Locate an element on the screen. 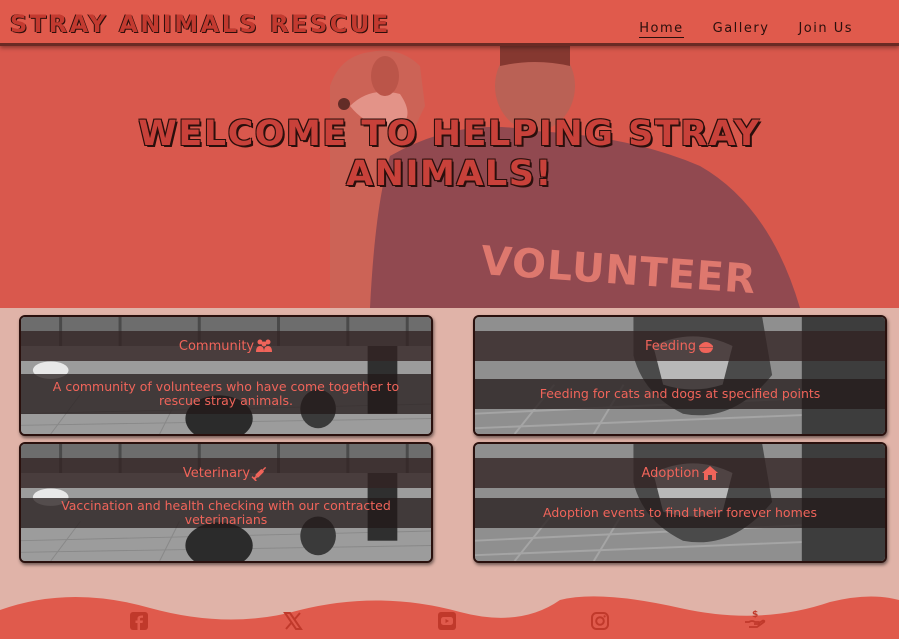  nav-join-us-link: Join Us is located at coordinates (825, 29).